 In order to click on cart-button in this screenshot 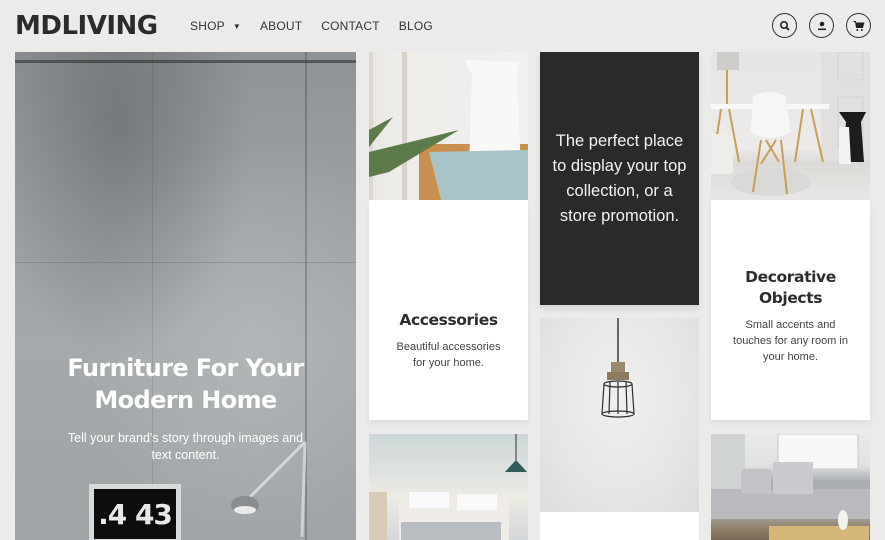, I will do `click(858, 25)`.